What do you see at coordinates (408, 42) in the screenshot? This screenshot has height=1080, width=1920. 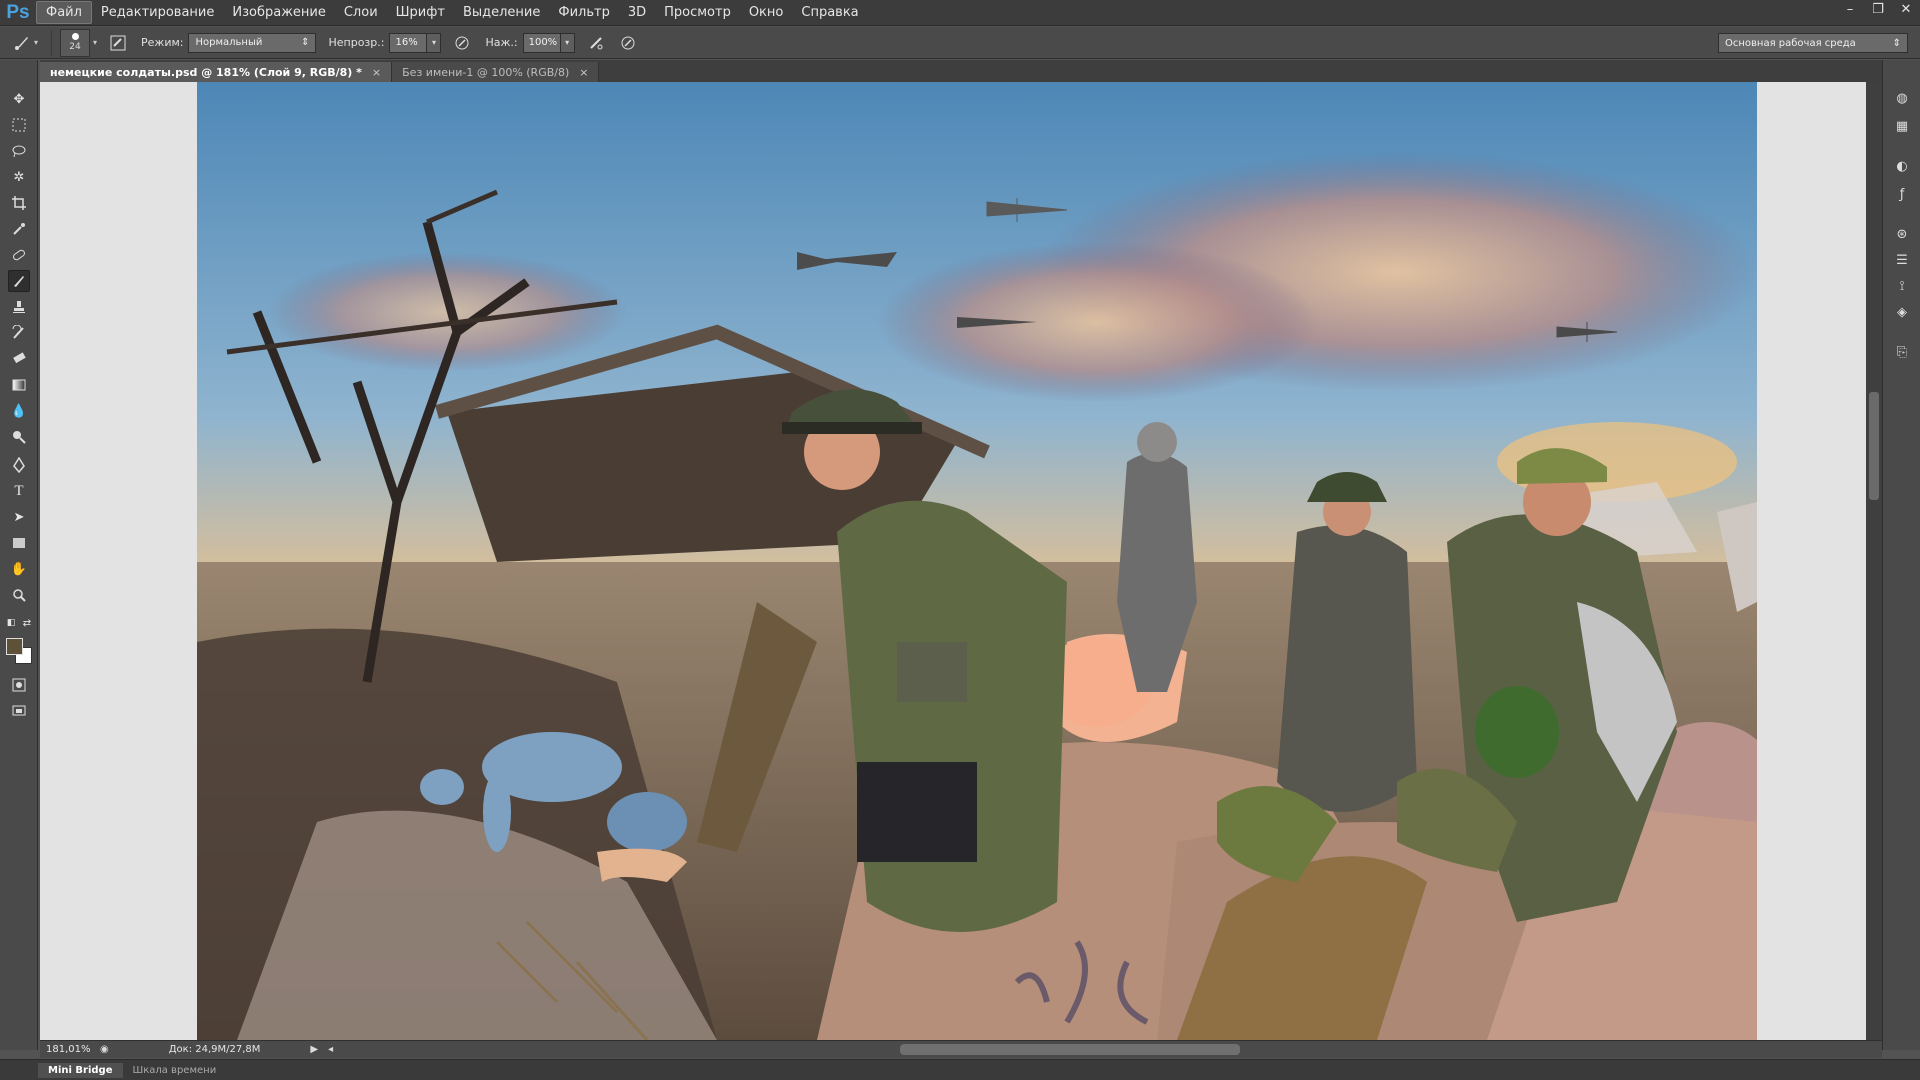 I see `opacity-input: 16%` at bounding box center [408, 42].